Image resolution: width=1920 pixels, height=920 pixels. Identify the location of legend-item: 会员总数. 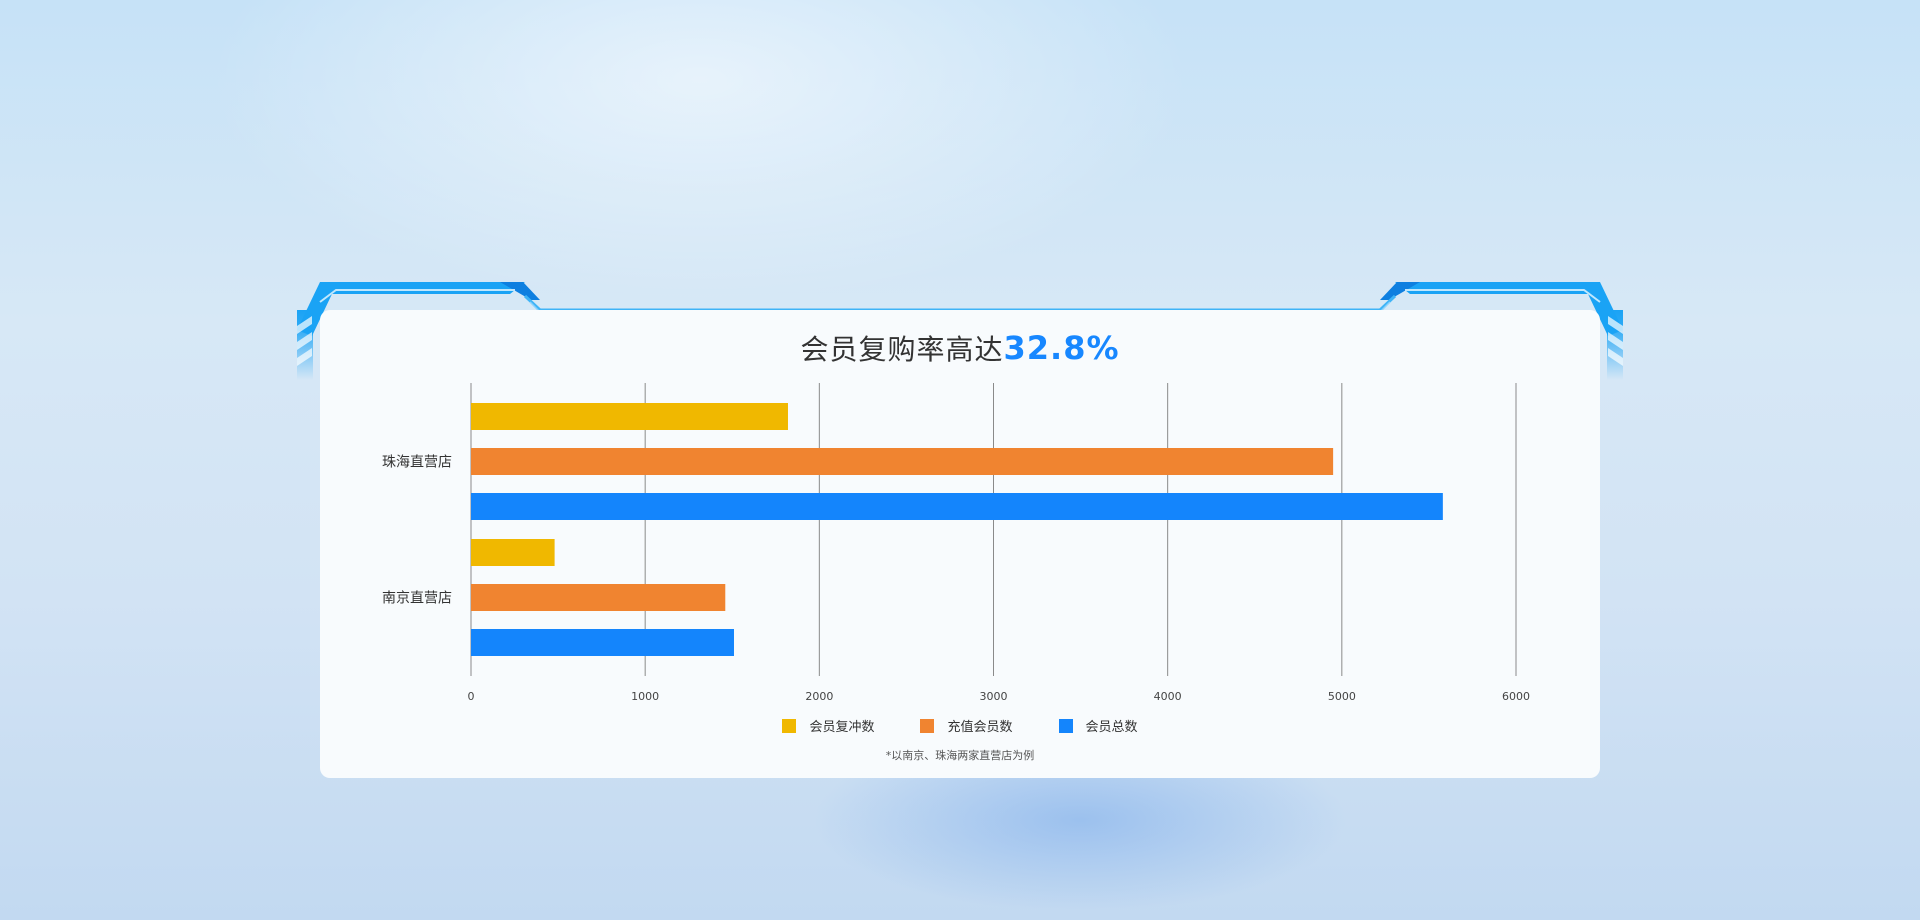
(1098, 725).